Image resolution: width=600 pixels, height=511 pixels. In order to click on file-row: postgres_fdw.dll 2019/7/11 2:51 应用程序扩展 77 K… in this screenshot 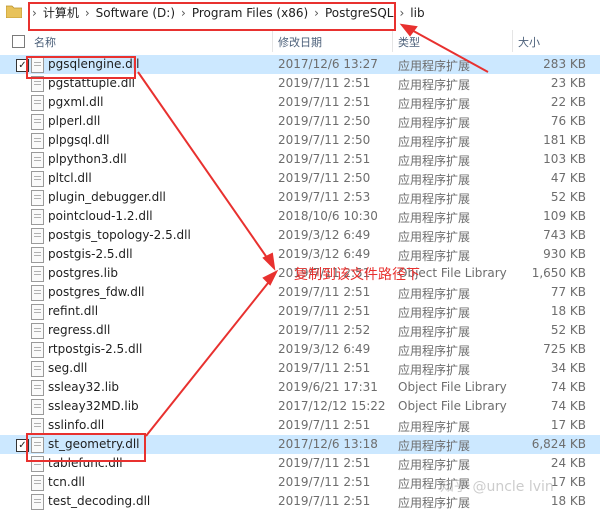, I will do `click(300, 292)`.